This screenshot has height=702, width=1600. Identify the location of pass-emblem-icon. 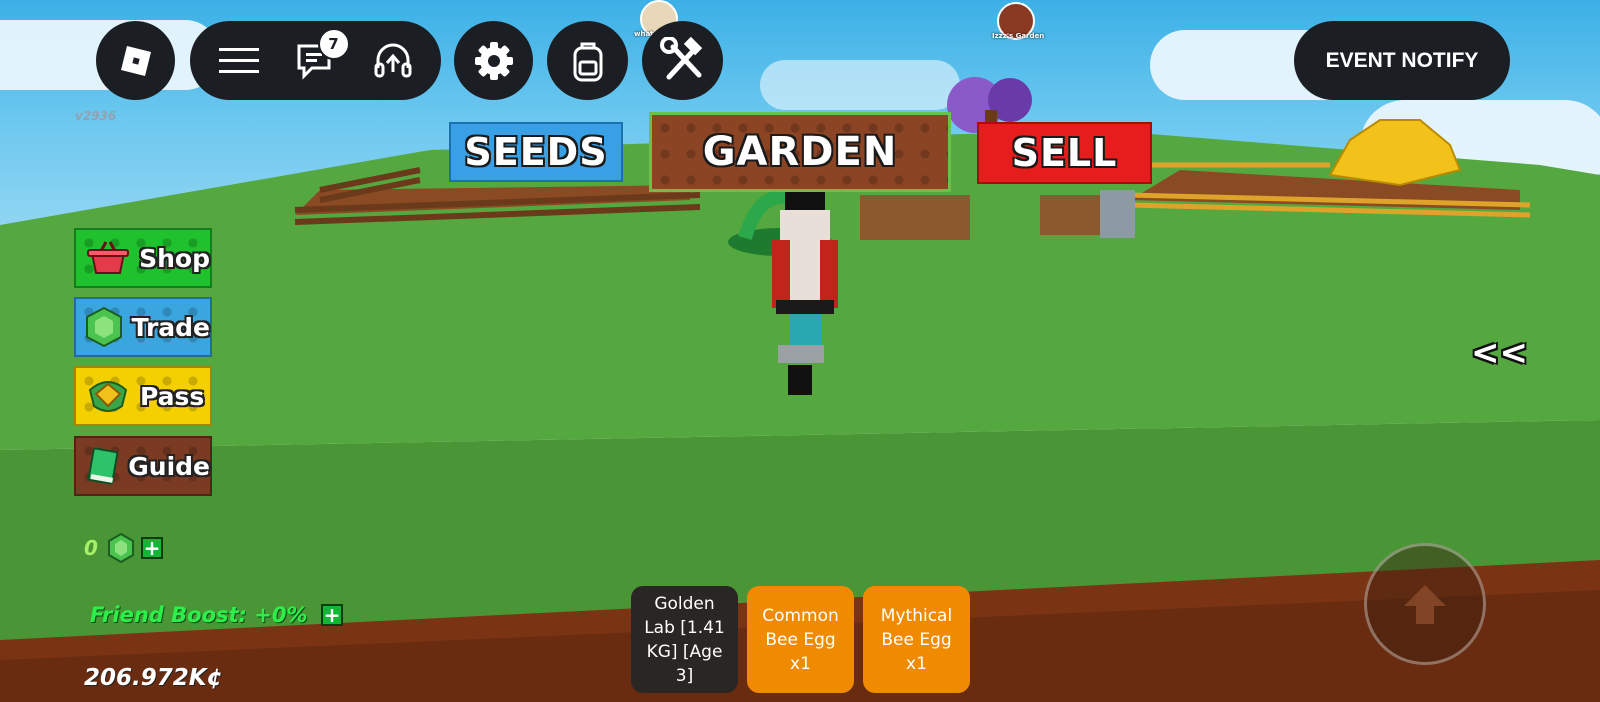
(108, 396).